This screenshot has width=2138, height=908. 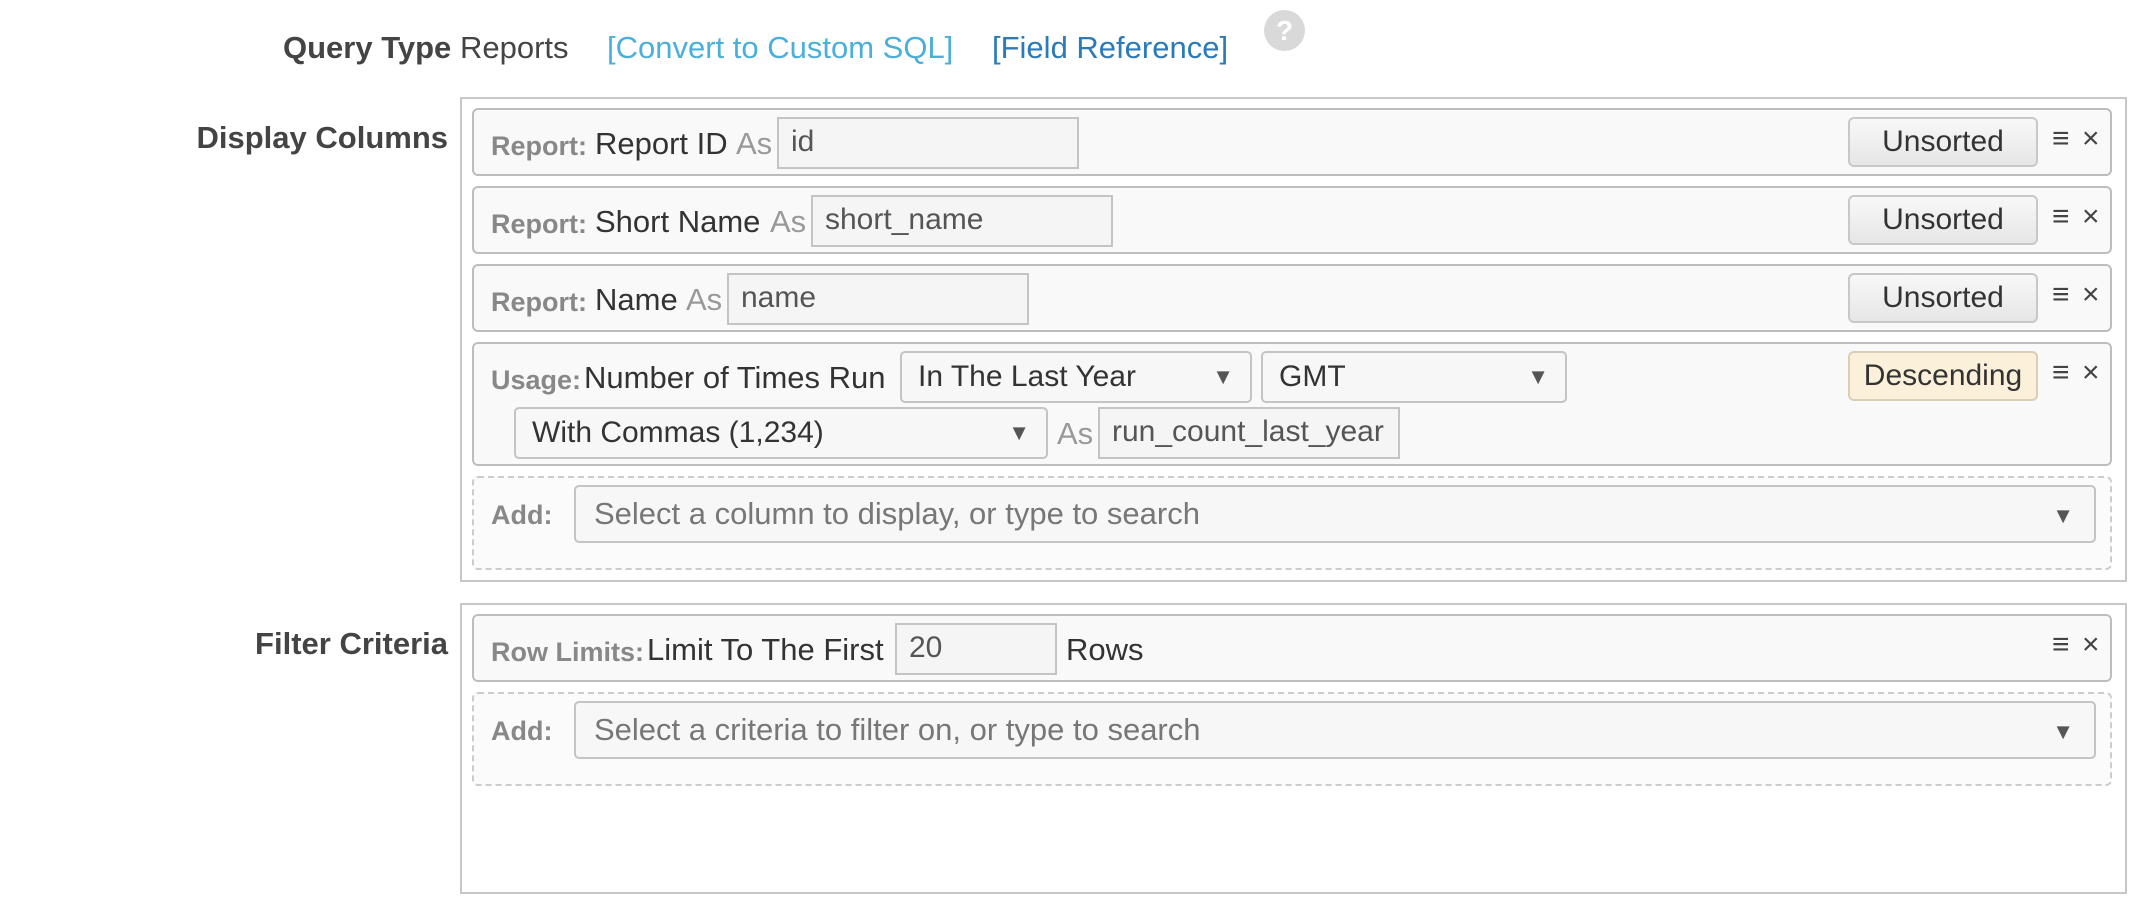 What do you see at coordinates (678, 221) in the screenshot?
I see `column-field-name: Short Name` at bounding box center [678, 221].